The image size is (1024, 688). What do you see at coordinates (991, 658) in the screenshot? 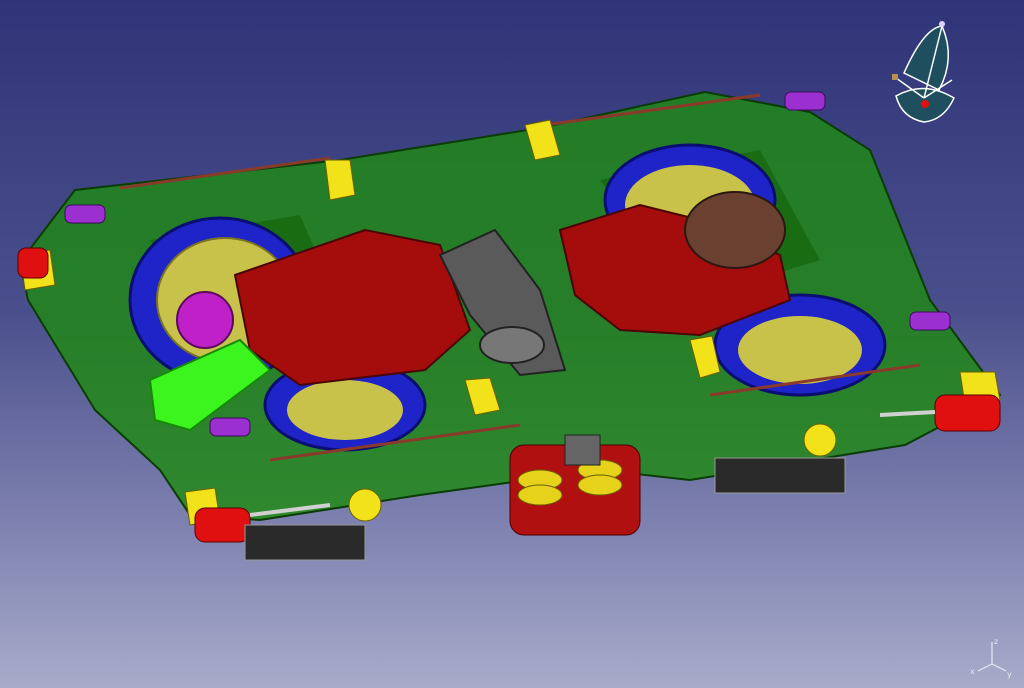
I see `axis-triad-icon: z x y` at bounding box center [991, 658].